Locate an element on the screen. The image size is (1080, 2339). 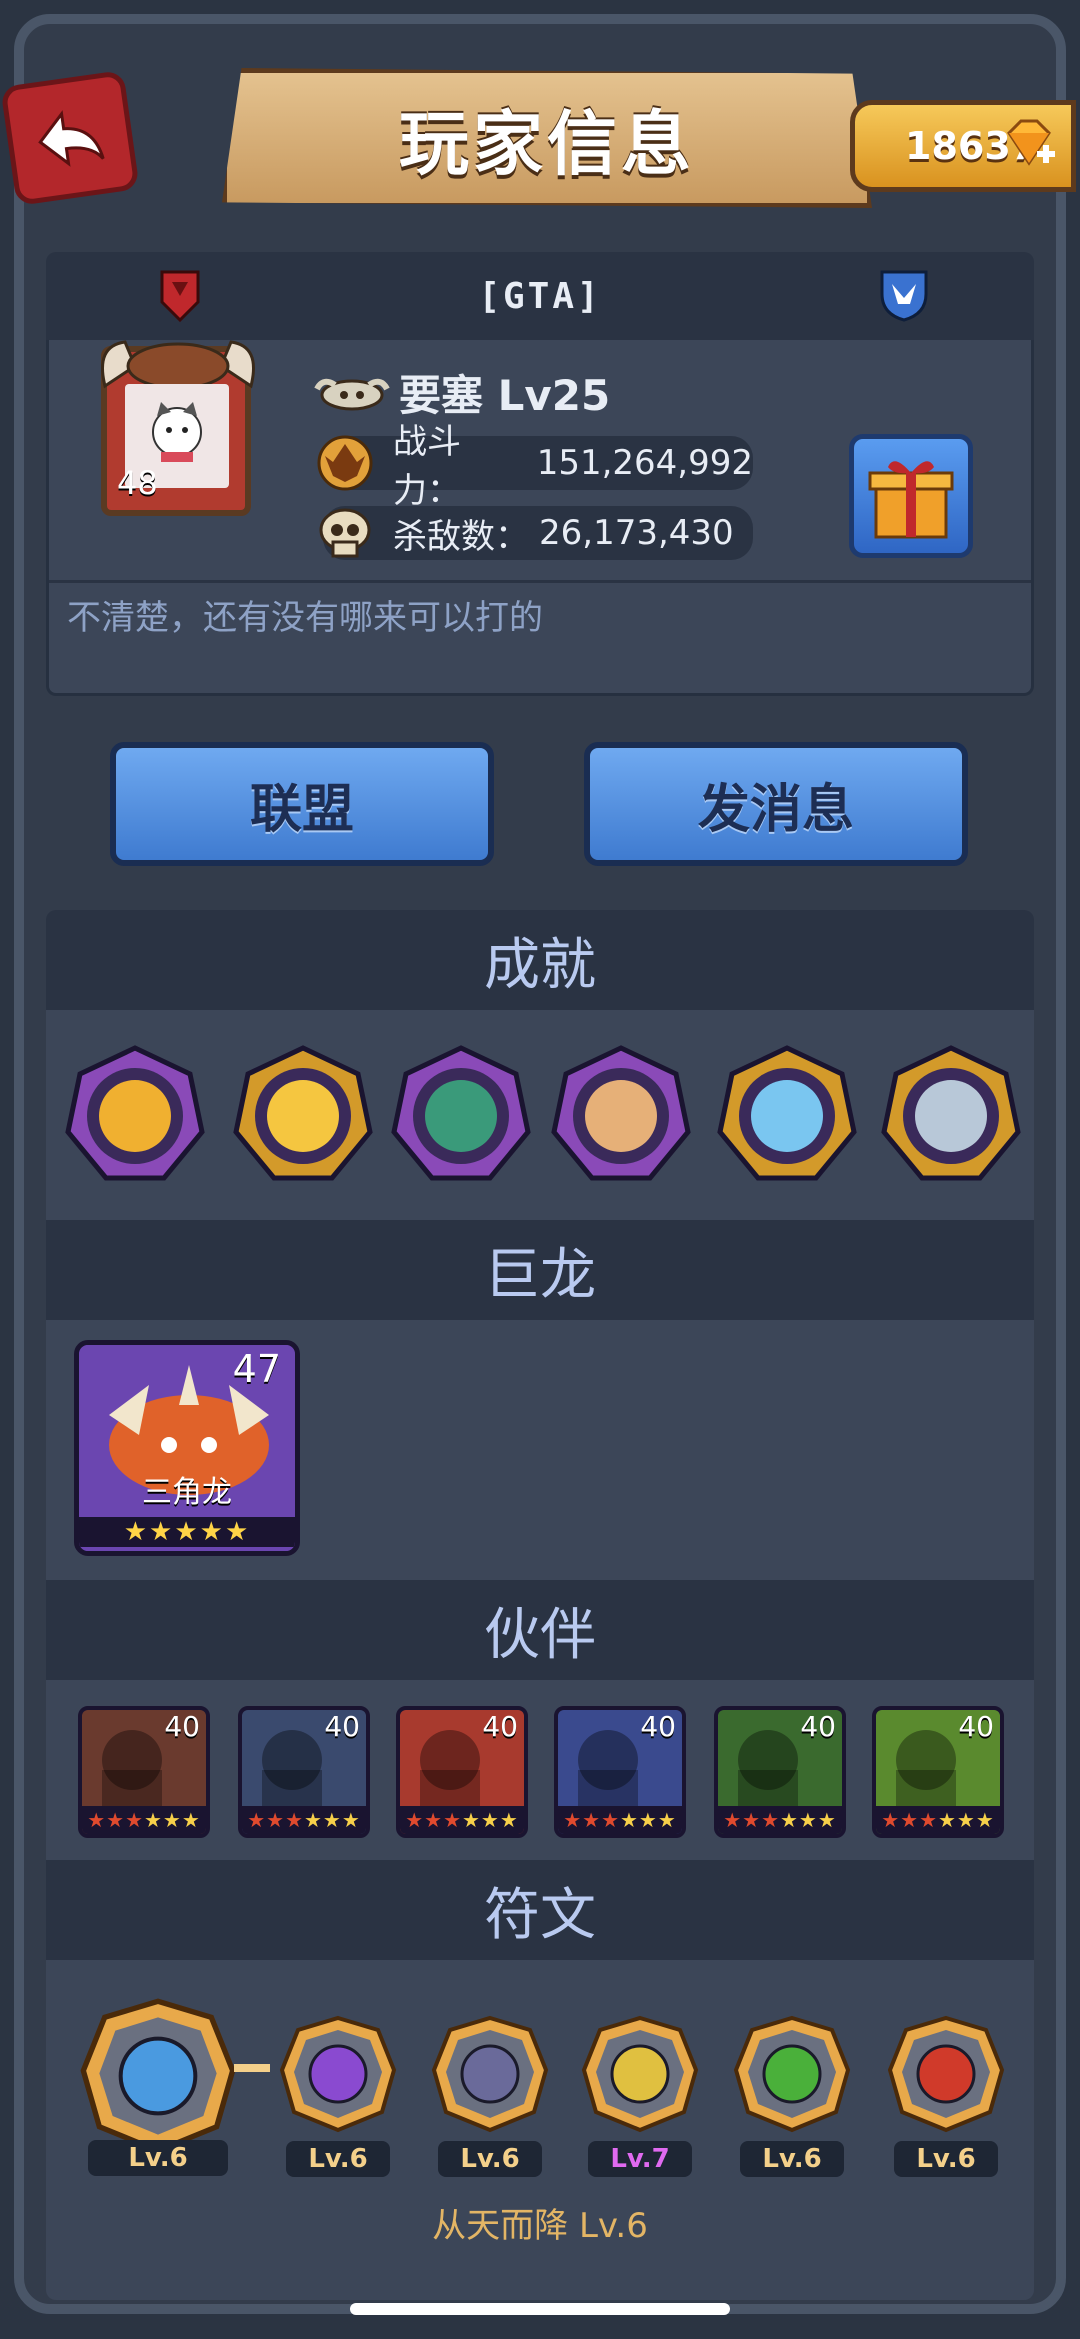
golden-horn-badge is located at coordinates (135, 1115).